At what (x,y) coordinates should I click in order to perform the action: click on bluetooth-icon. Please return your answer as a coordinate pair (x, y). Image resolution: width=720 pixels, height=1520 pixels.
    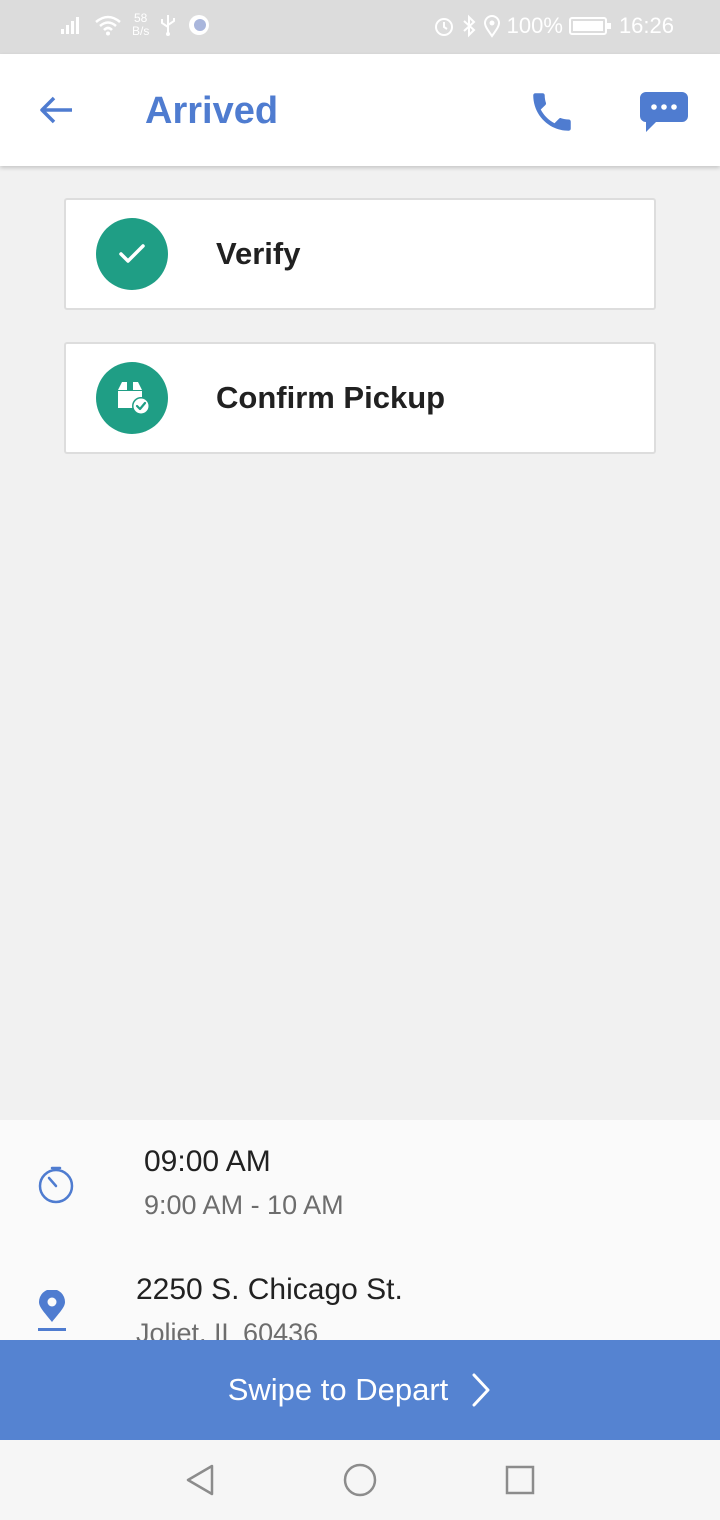
    Looking at the image, I should click on (469, 26).